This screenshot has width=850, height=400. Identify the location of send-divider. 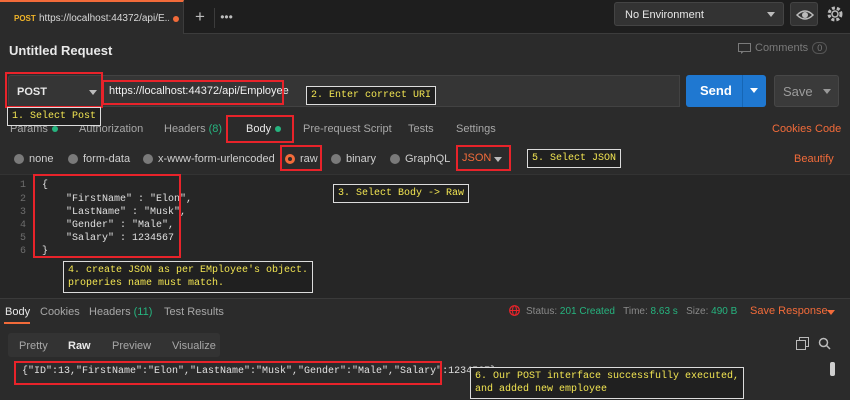
(742, 91).